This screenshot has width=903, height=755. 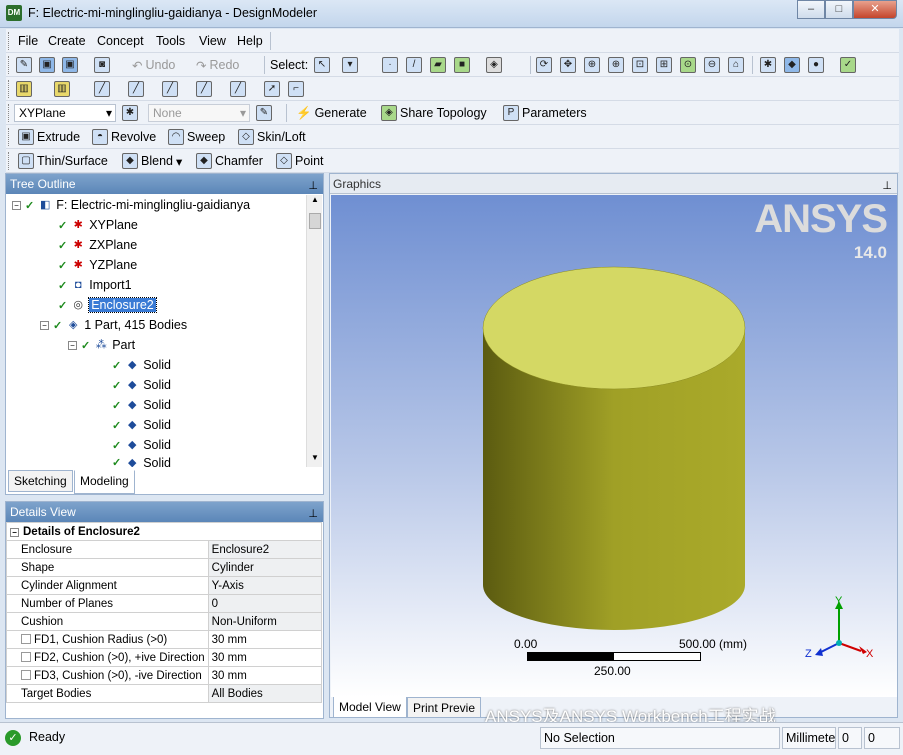 What do you see at coordinates (102, 89) in the screenshot?
I see `line-from-points-icon: ╱` at bounding box center [102, 89].